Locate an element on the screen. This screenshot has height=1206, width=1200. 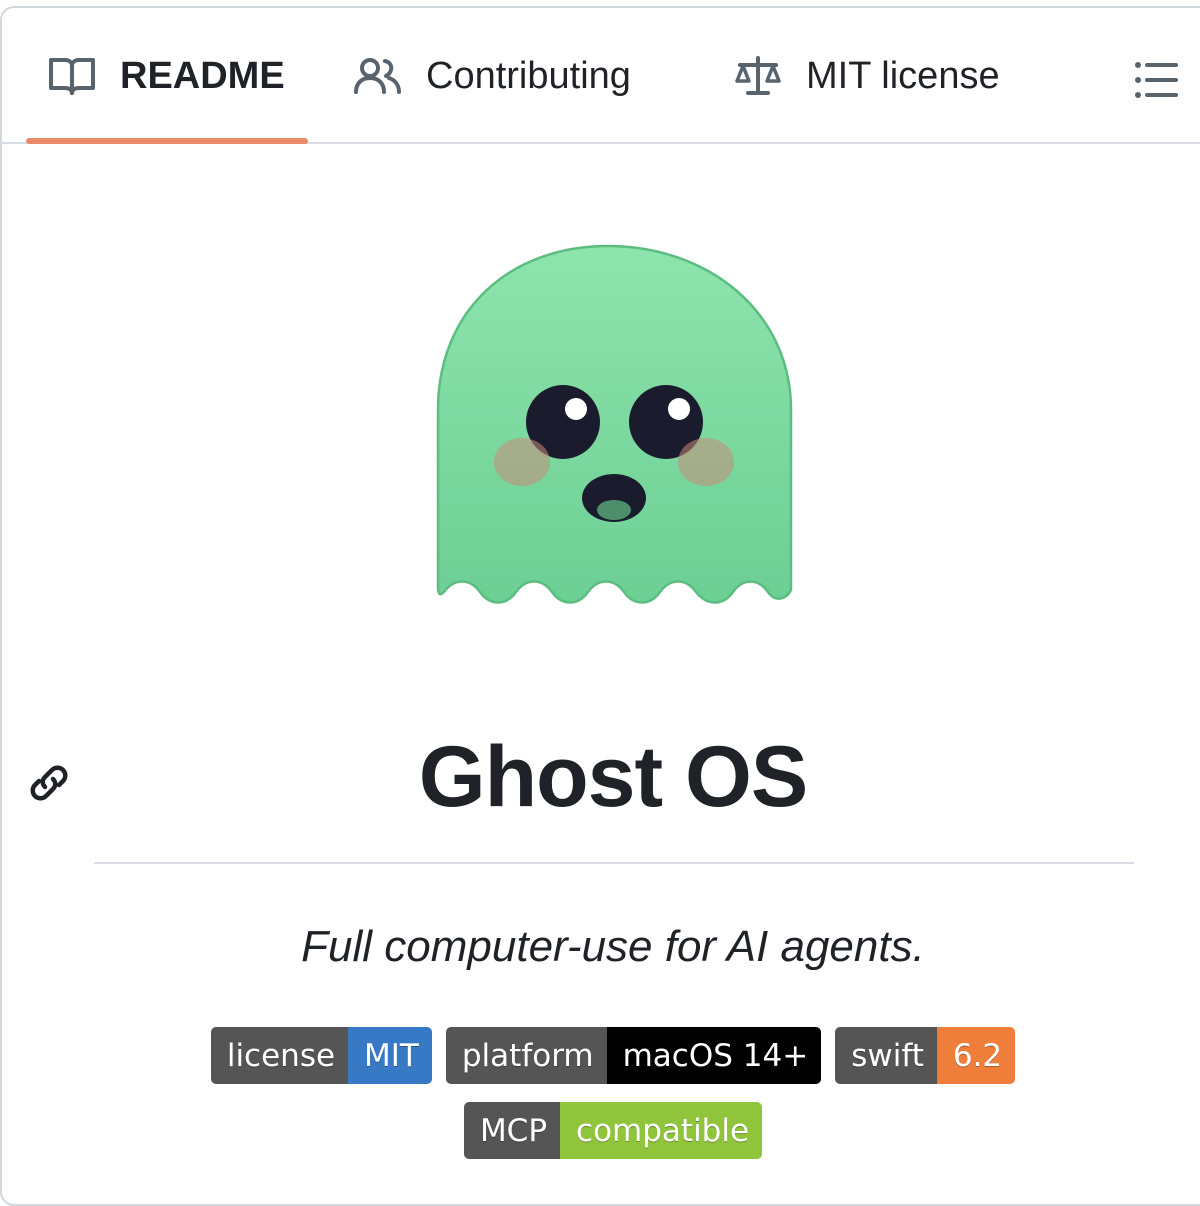
badge-row: MCP compatible is located at coordinates (600, 1130).